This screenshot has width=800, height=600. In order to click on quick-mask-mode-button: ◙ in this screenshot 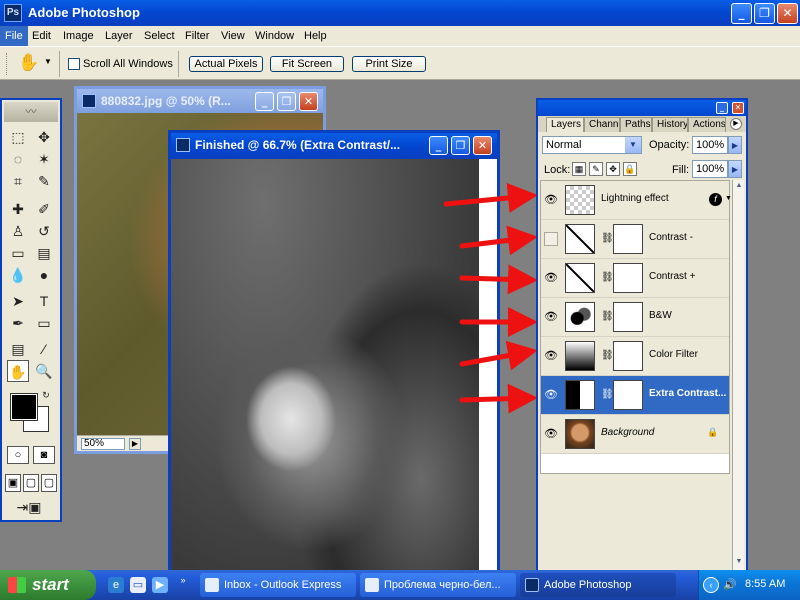, I will do `click(44, 455)`.